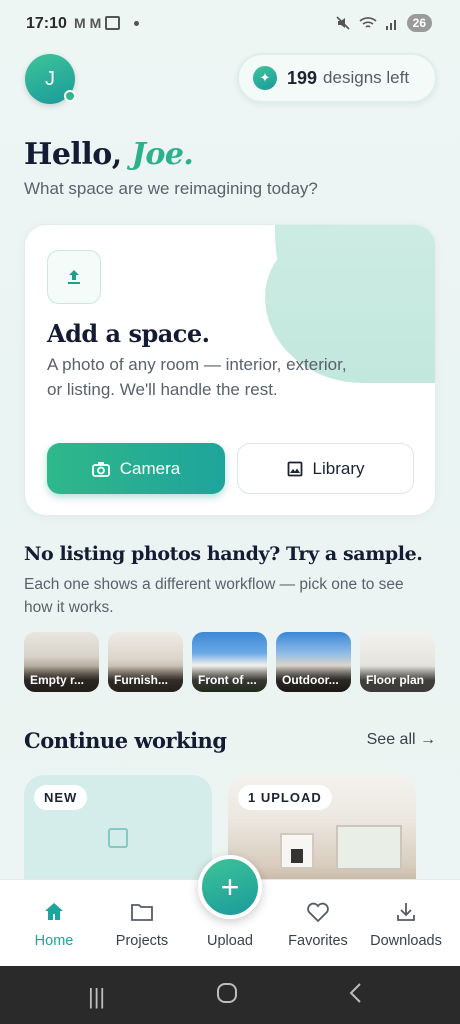 Image resolution: width=460 pixels, height=1024 pixels. I want to click on camera-icon, so click(100, 469).